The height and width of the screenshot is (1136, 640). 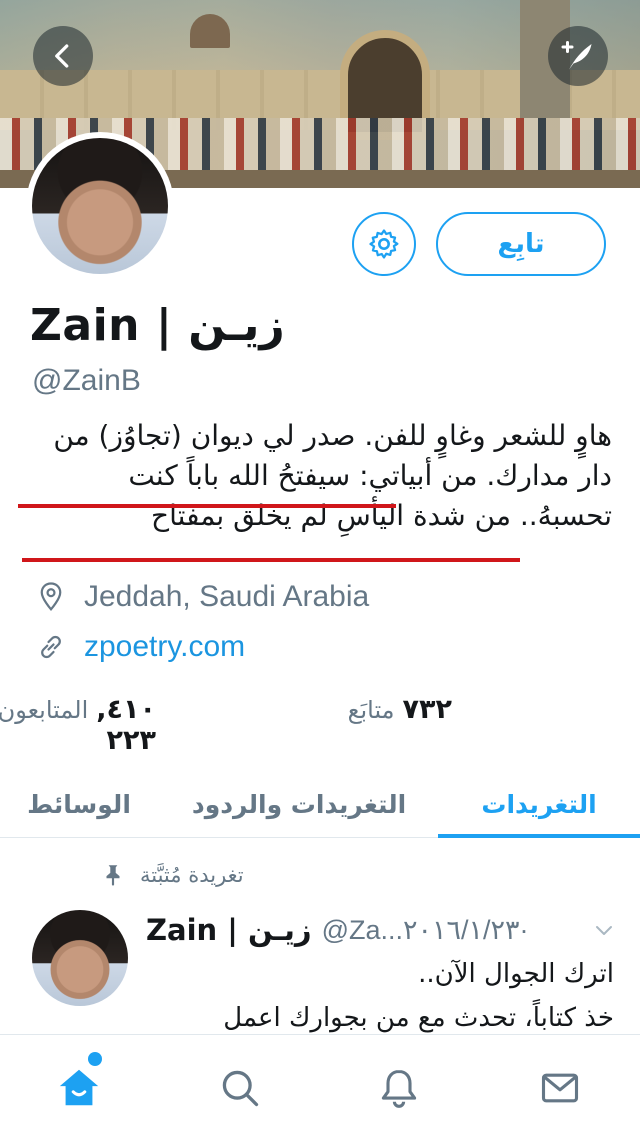 I want to click on nav-messages, so click(x=560, y=1088).